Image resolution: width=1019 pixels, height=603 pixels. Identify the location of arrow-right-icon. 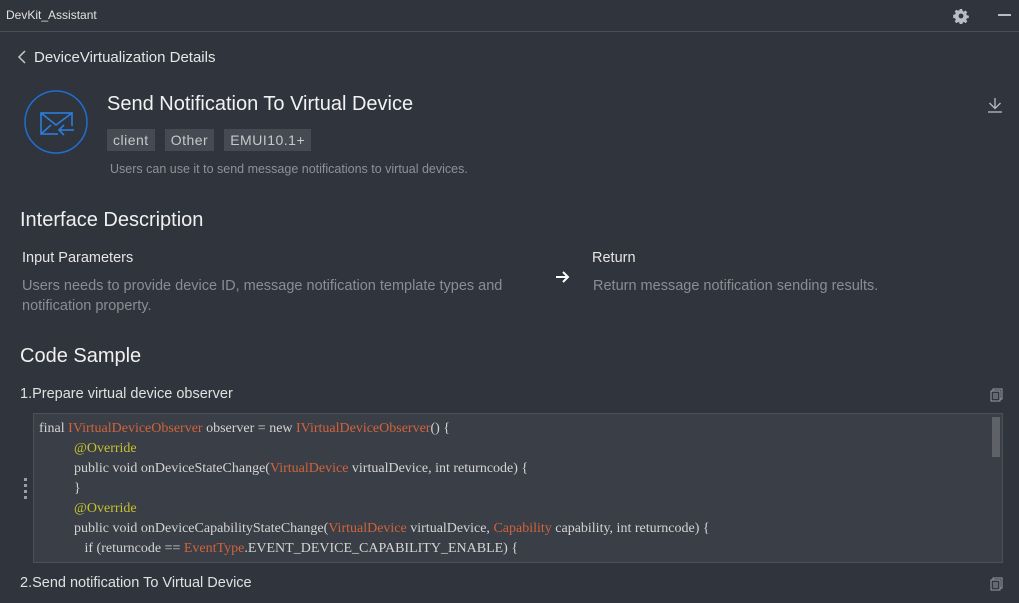
(563, 277).